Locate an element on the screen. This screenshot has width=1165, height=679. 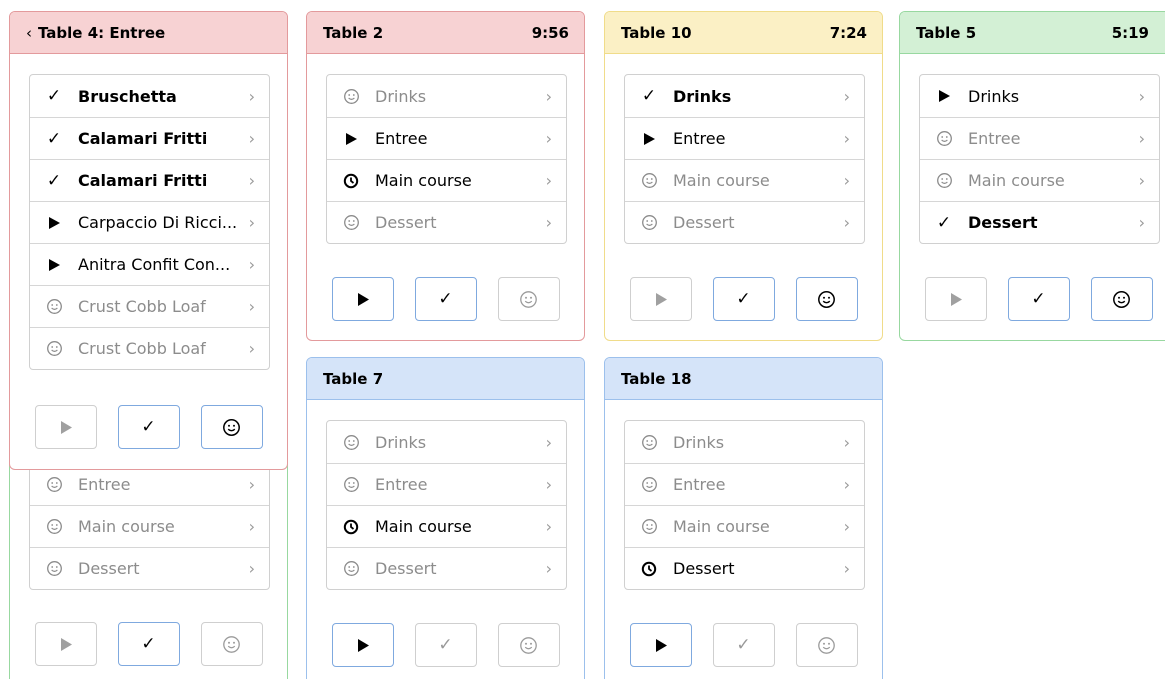
course-row: Anitra Confit Con... › is located at coordinates (149, 264).